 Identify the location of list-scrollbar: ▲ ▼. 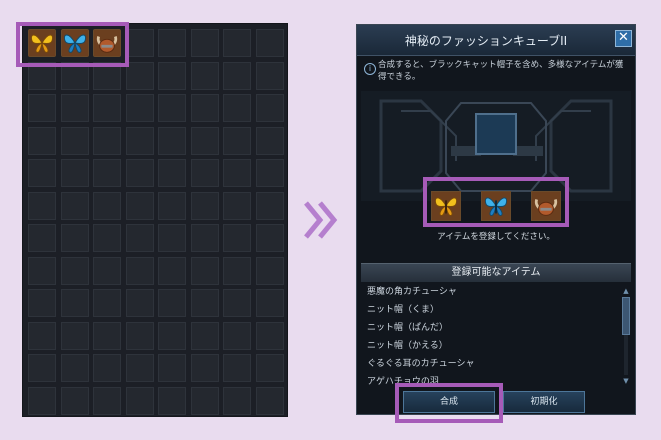
(626, 336).